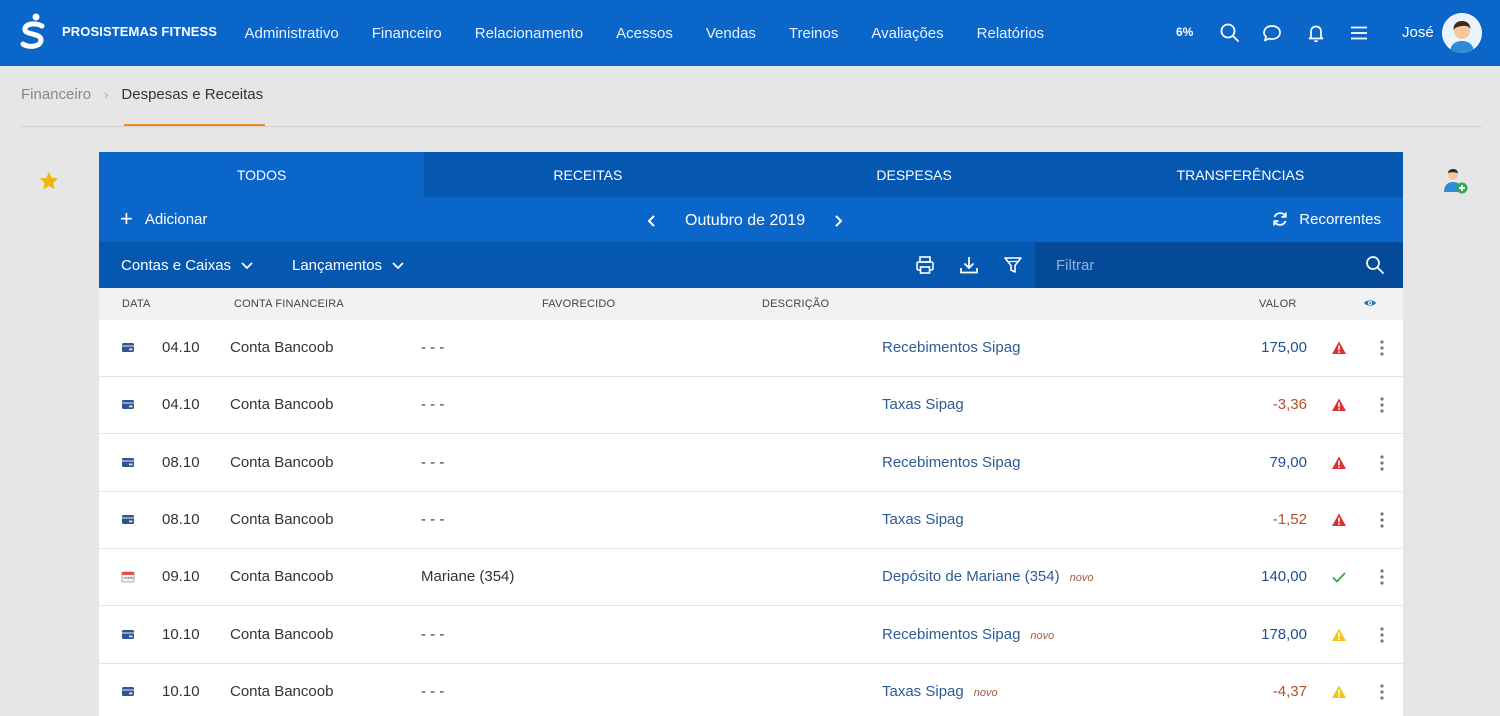 The height and width of the screenshot is (716, 1500). What do you see at coordinates (838, 221) in the screenshot?
I see `chevron-right-icon` at bounding box center [838, 221].